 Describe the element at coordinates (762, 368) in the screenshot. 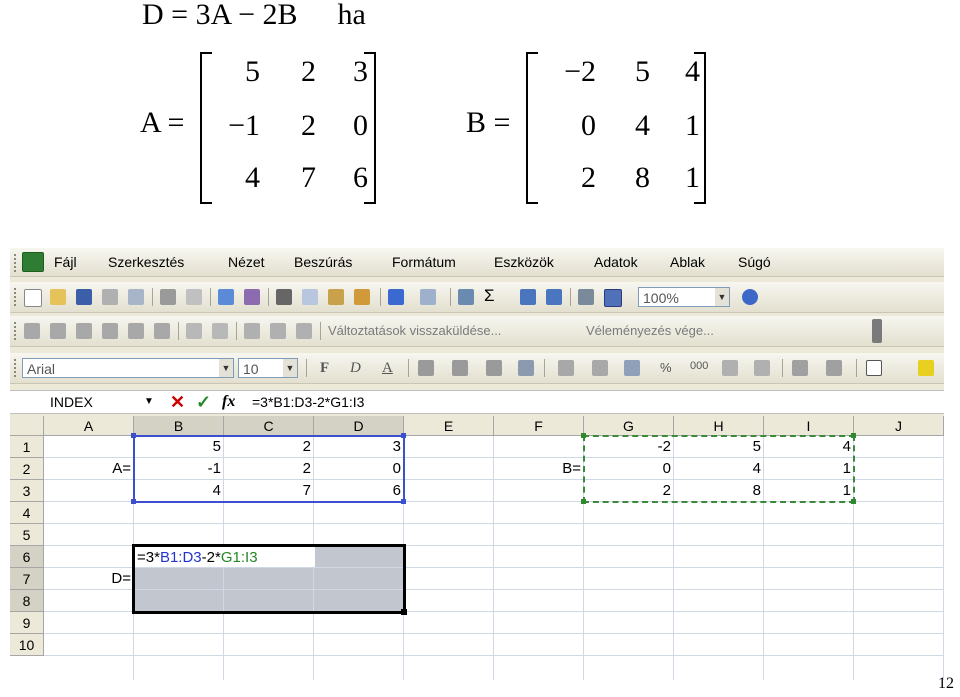

I see `decrease-decimal-icon` at that location.